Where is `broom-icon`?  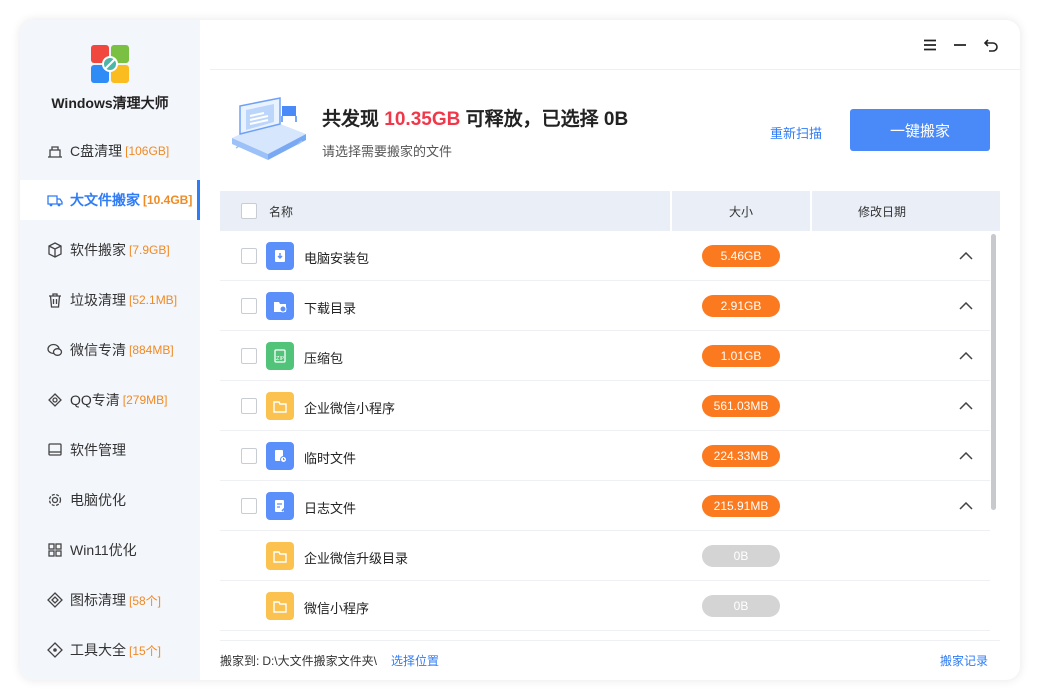
broom-icon is located at coordinates (55, 151).